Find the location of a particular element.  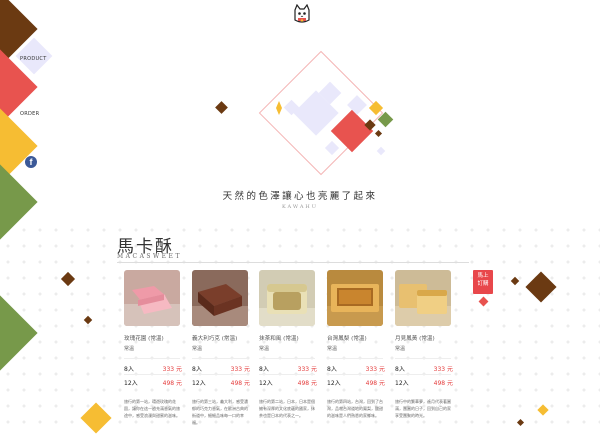

product-name: 玫瑰花園 (常溫) is located at coordinates (144, 339).